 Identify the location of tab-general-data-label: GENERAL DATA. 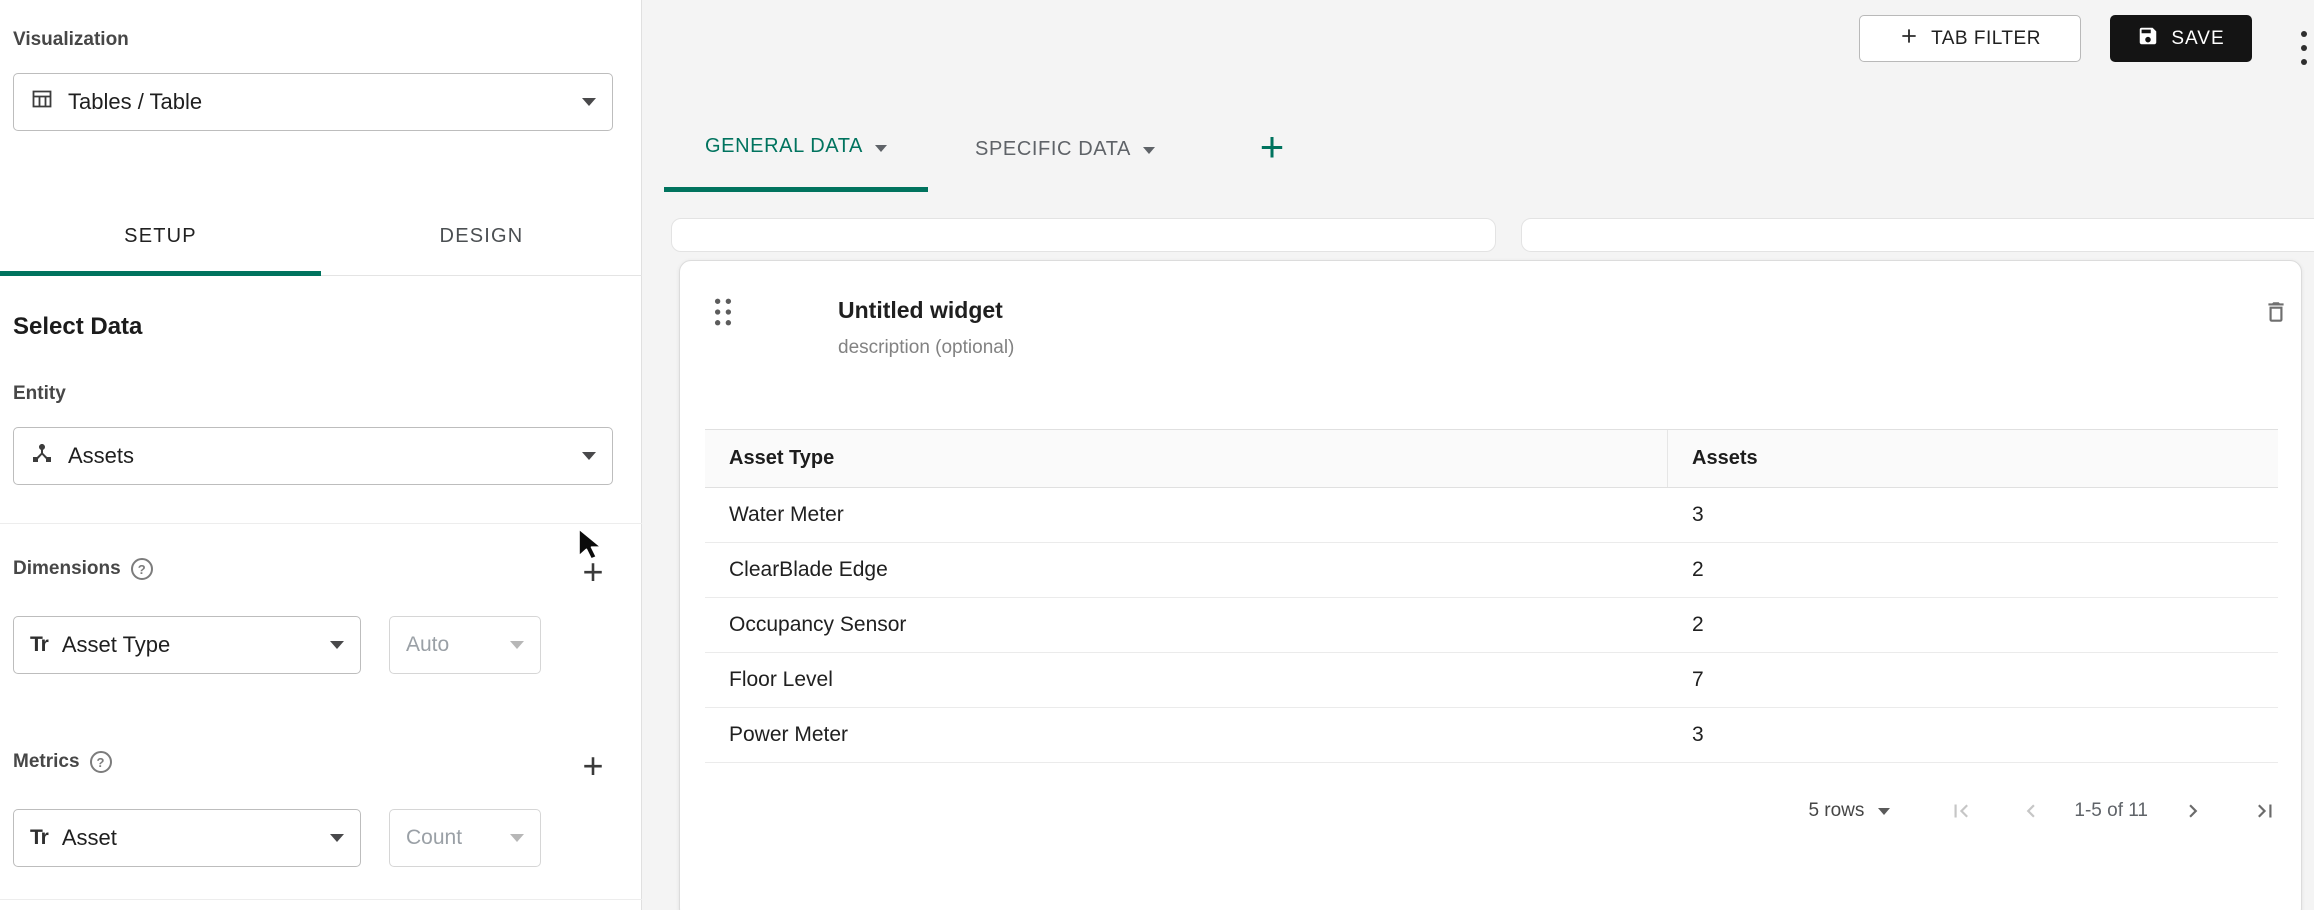
(784, 146).